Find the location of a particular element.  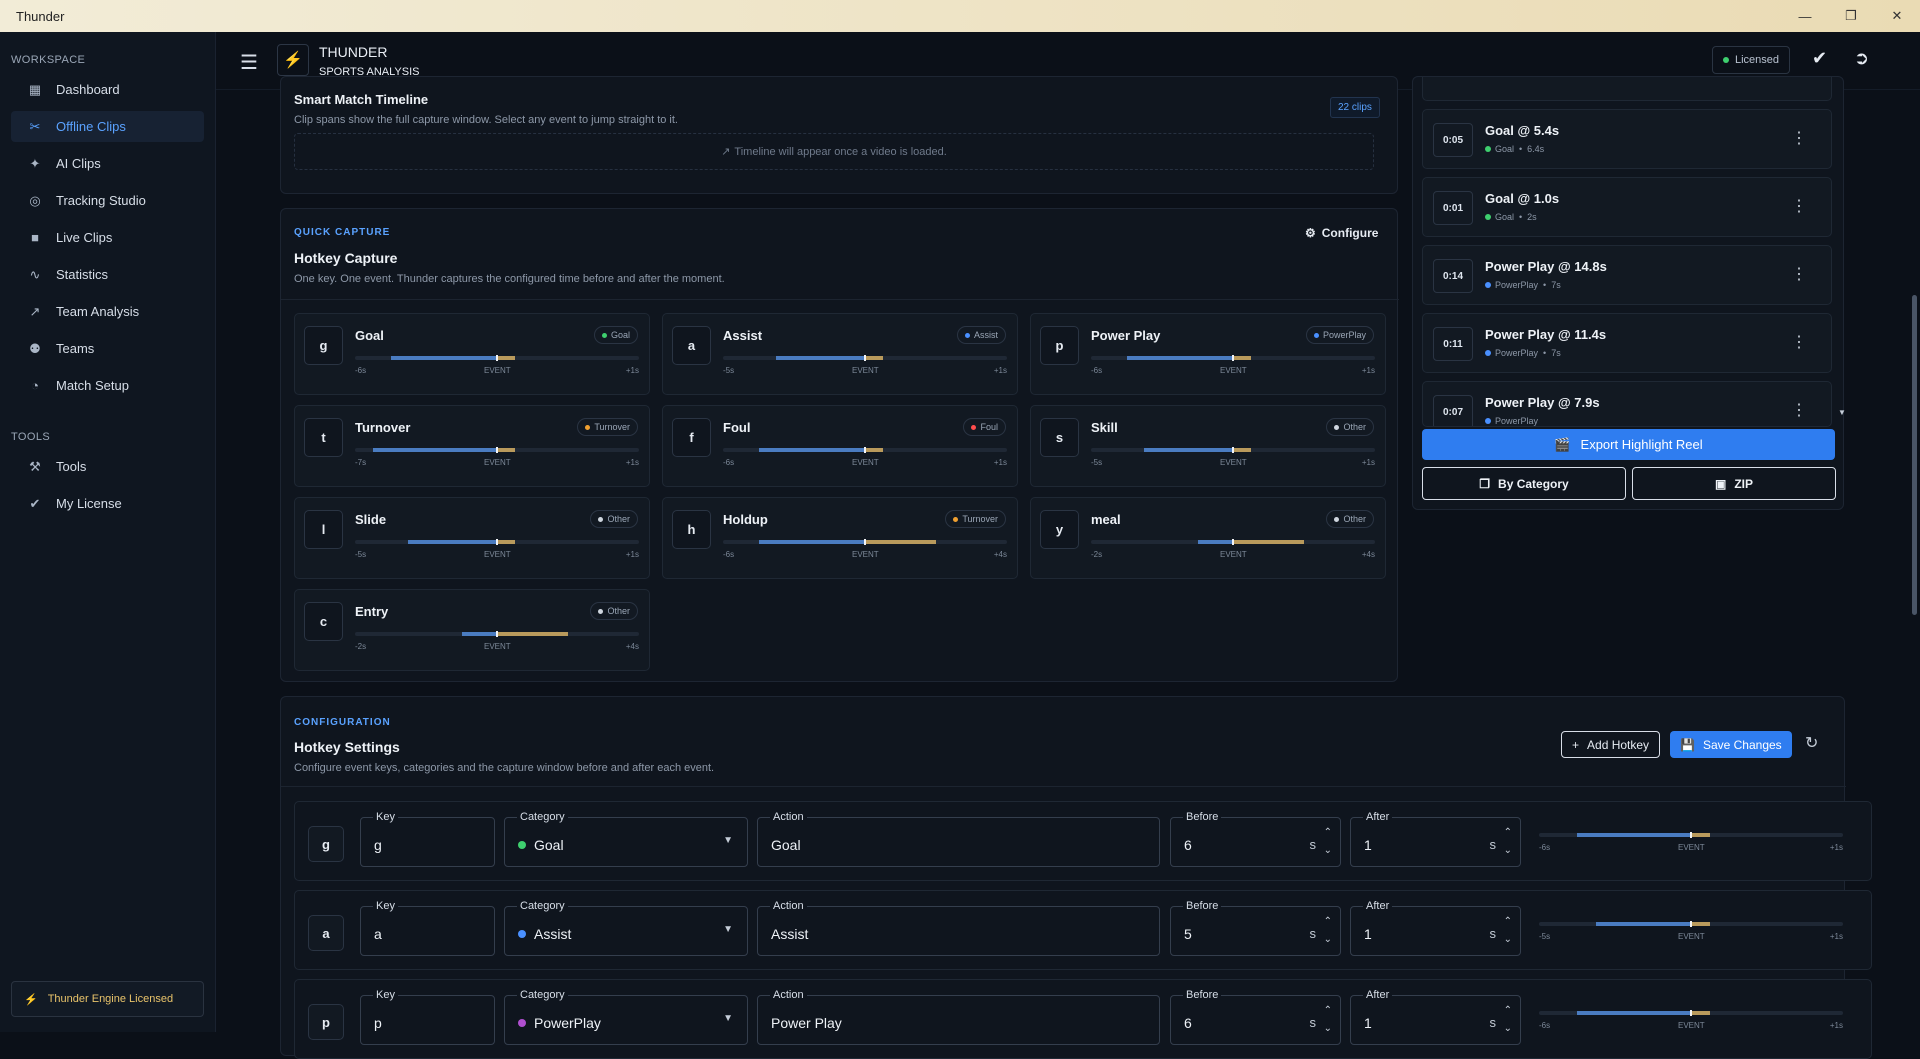

configure-button: ⚙ Configure is located at coordinates (1341, 233).